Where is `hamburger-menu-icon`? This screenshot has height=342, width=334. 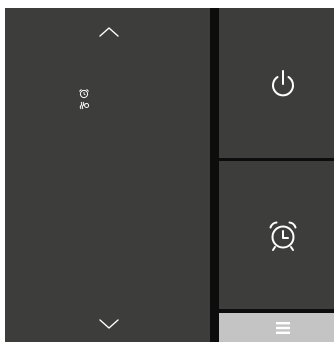 hamburger-menu-icon is located at coordinates (283, 328).